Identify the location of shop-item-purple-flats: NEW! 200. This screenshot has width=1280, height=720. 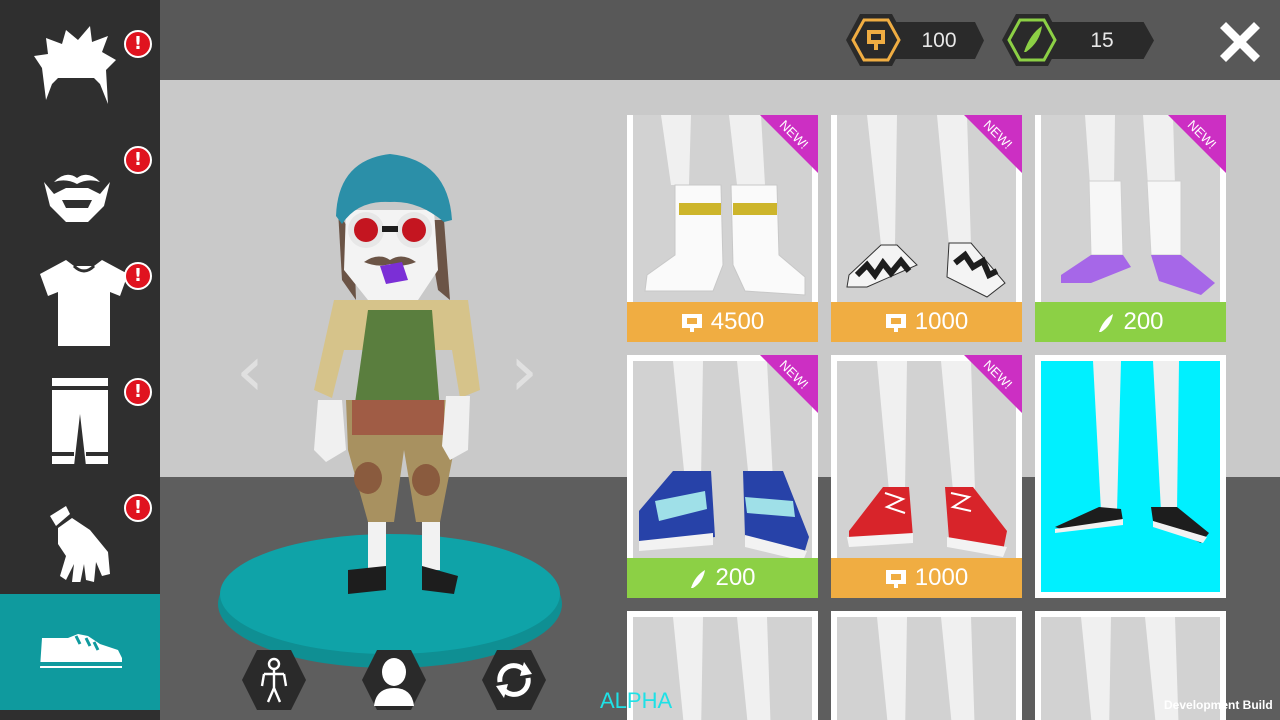
(1130, 228).